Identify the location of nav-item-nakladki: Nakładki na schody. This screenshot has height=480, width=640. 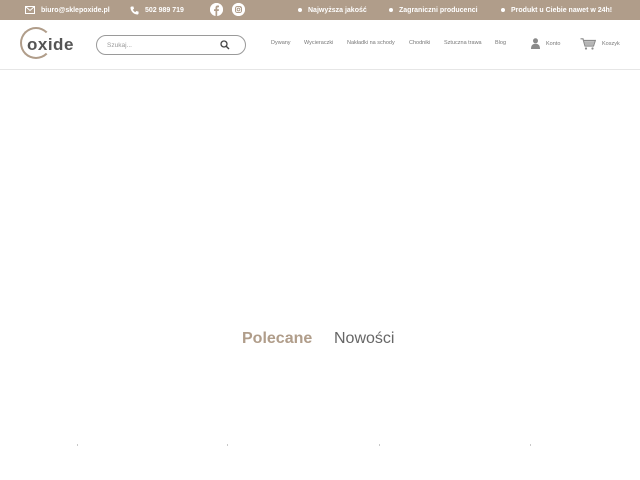
(371, 45).